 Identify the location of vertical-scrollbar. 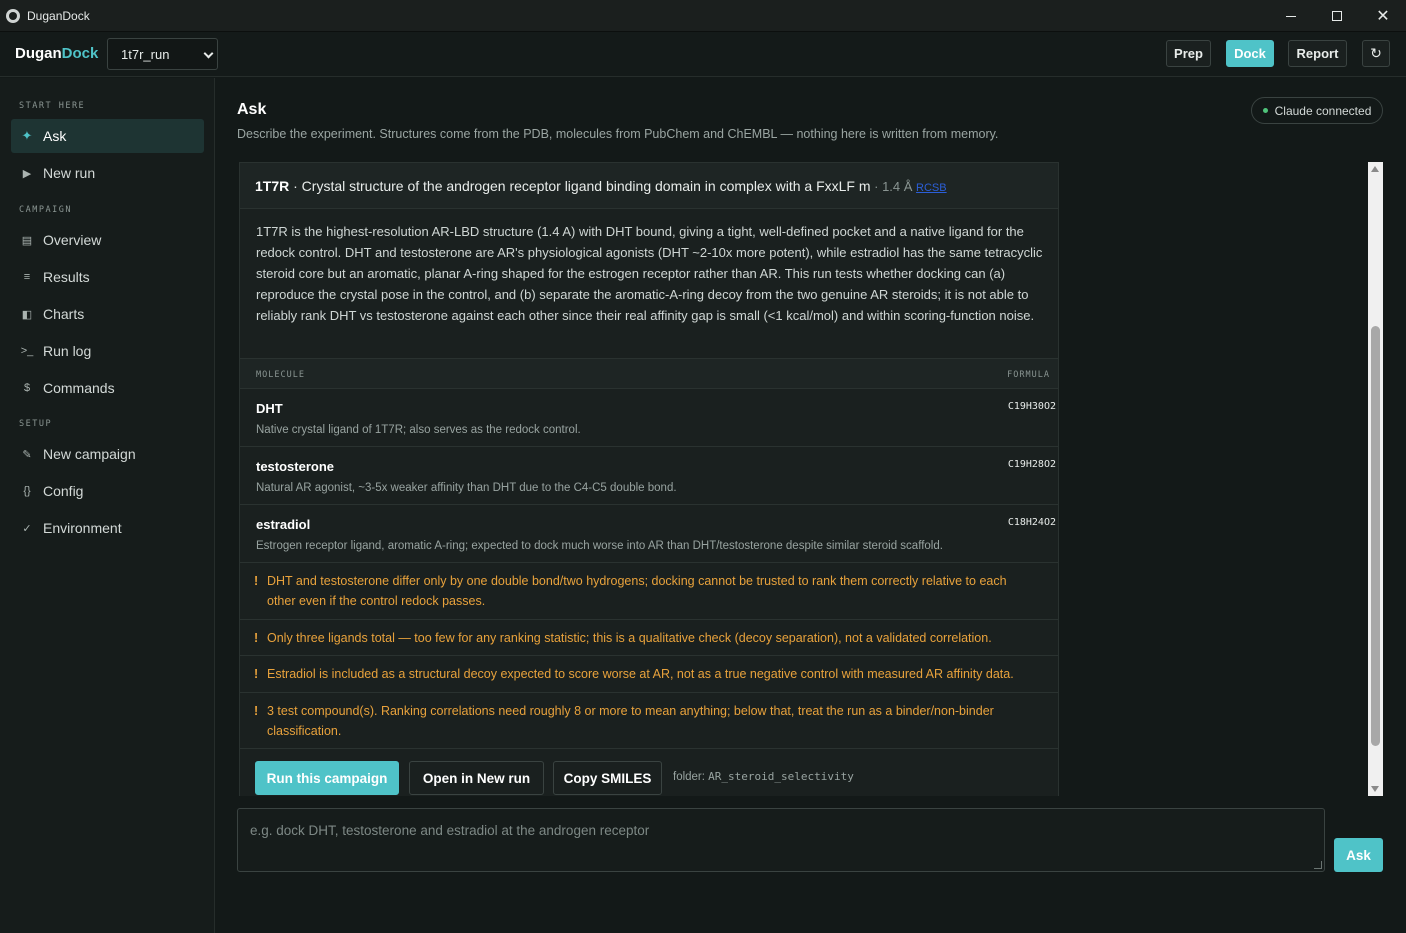
(1375, 479).